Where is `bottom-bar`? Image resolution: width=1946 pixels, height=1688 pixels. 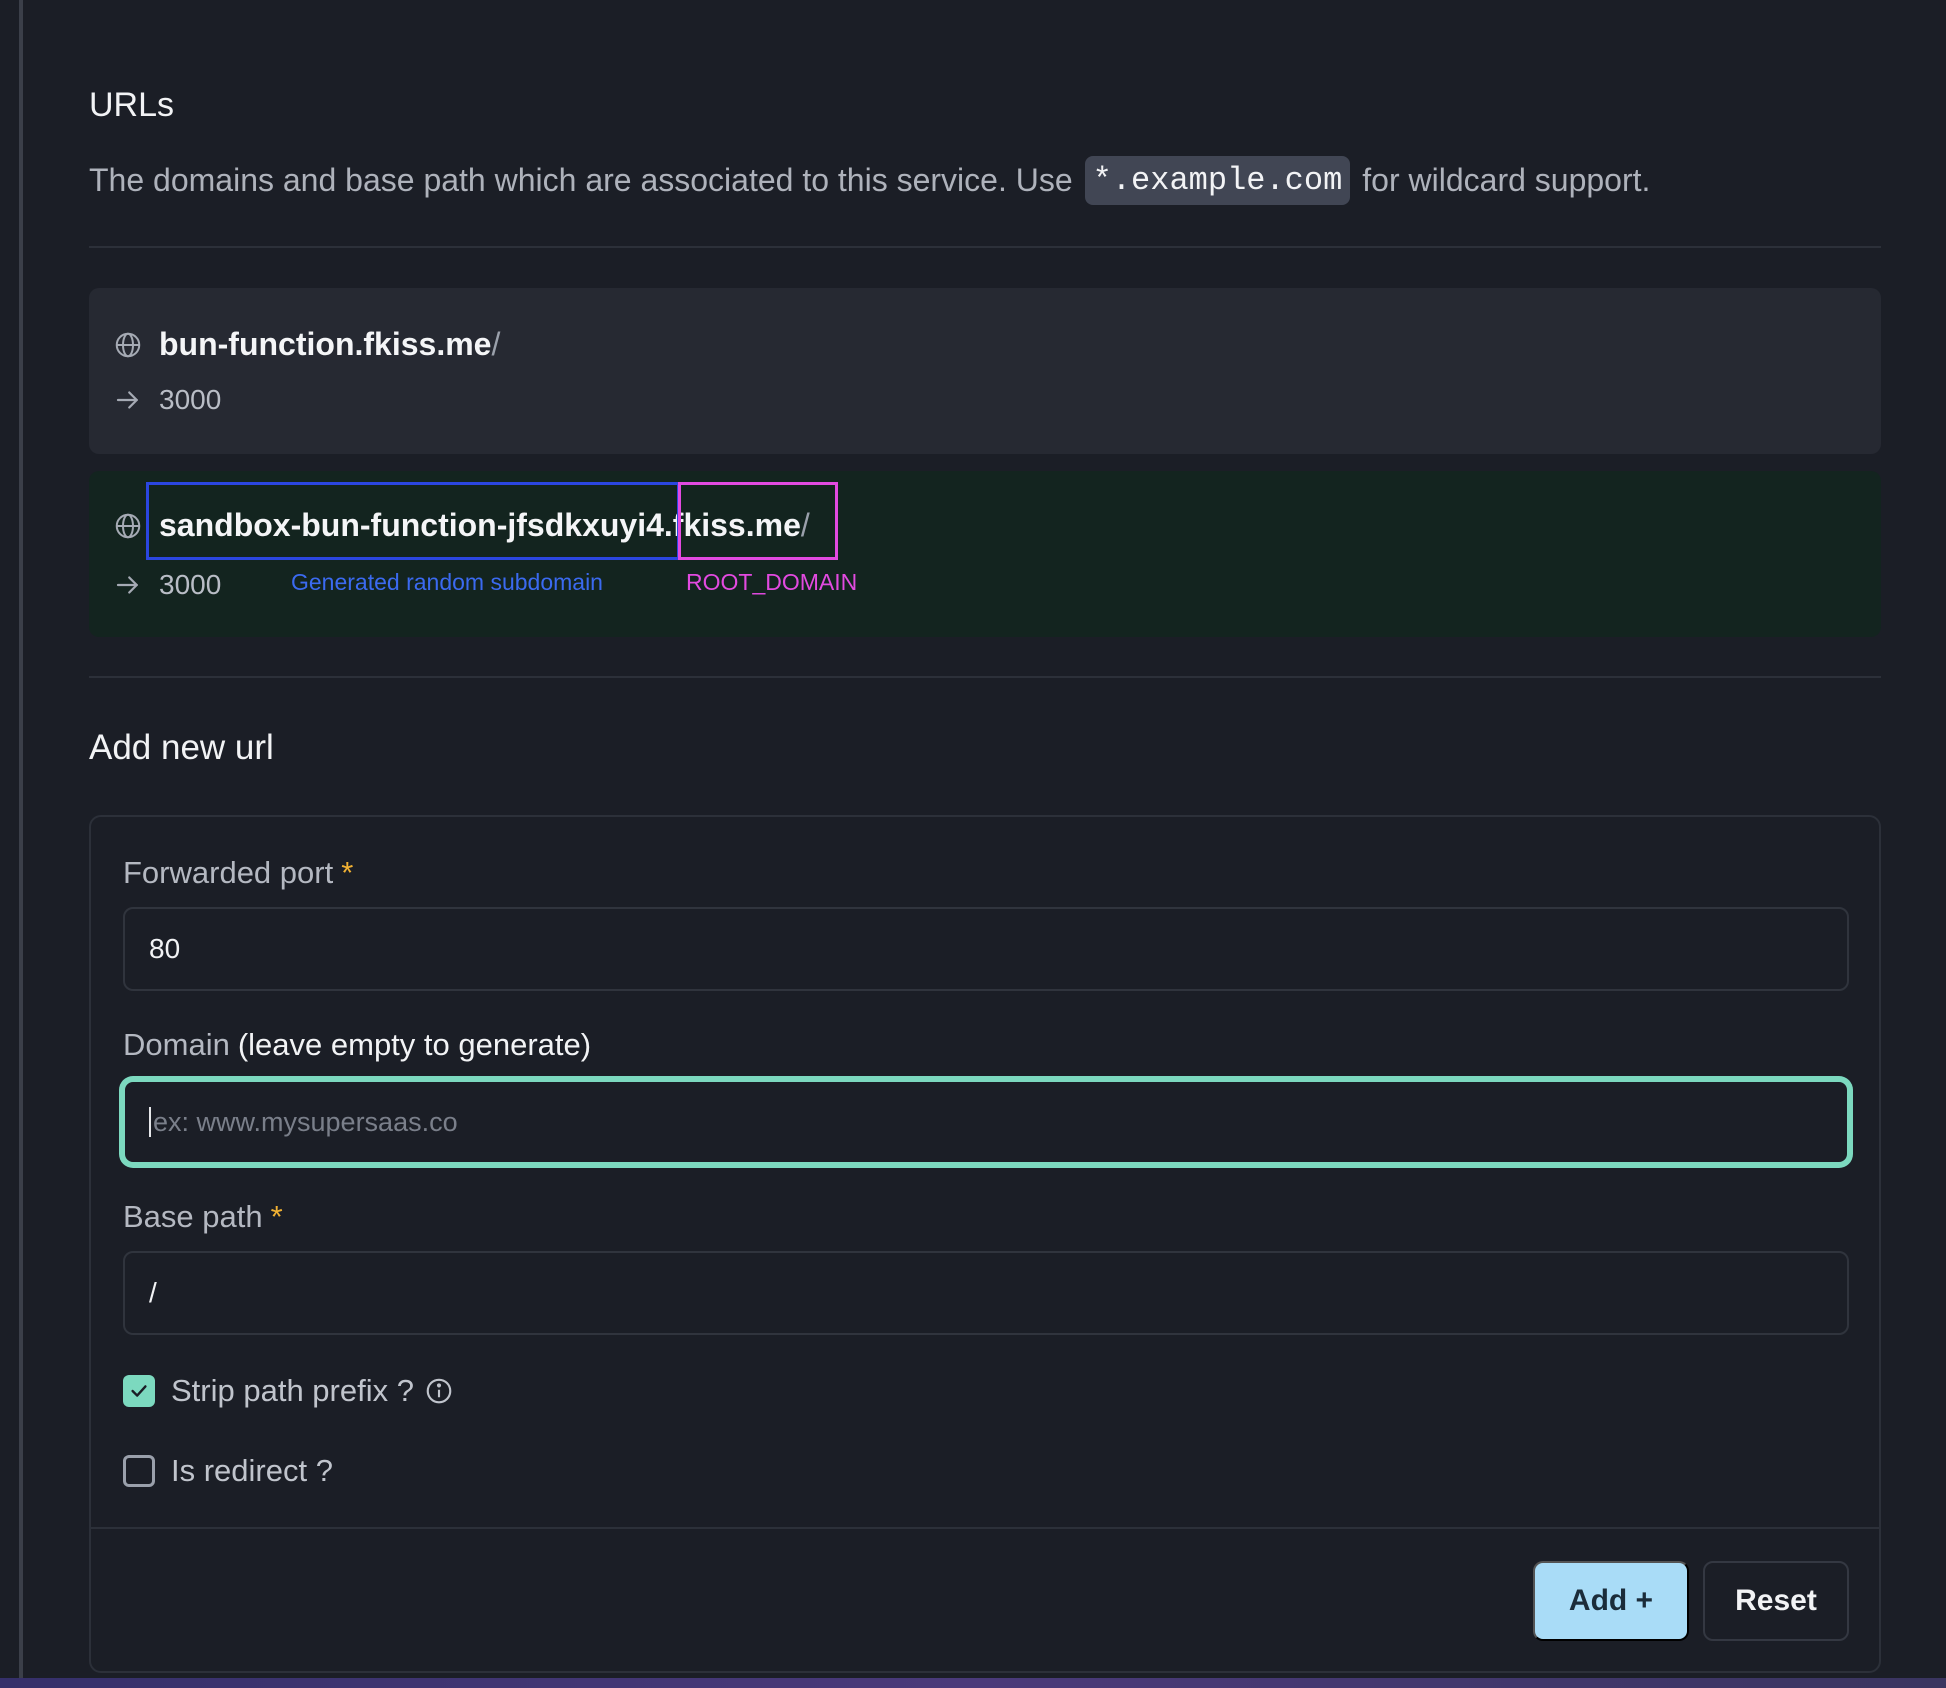 bottom-bar is located at coordinates (973, 1683).